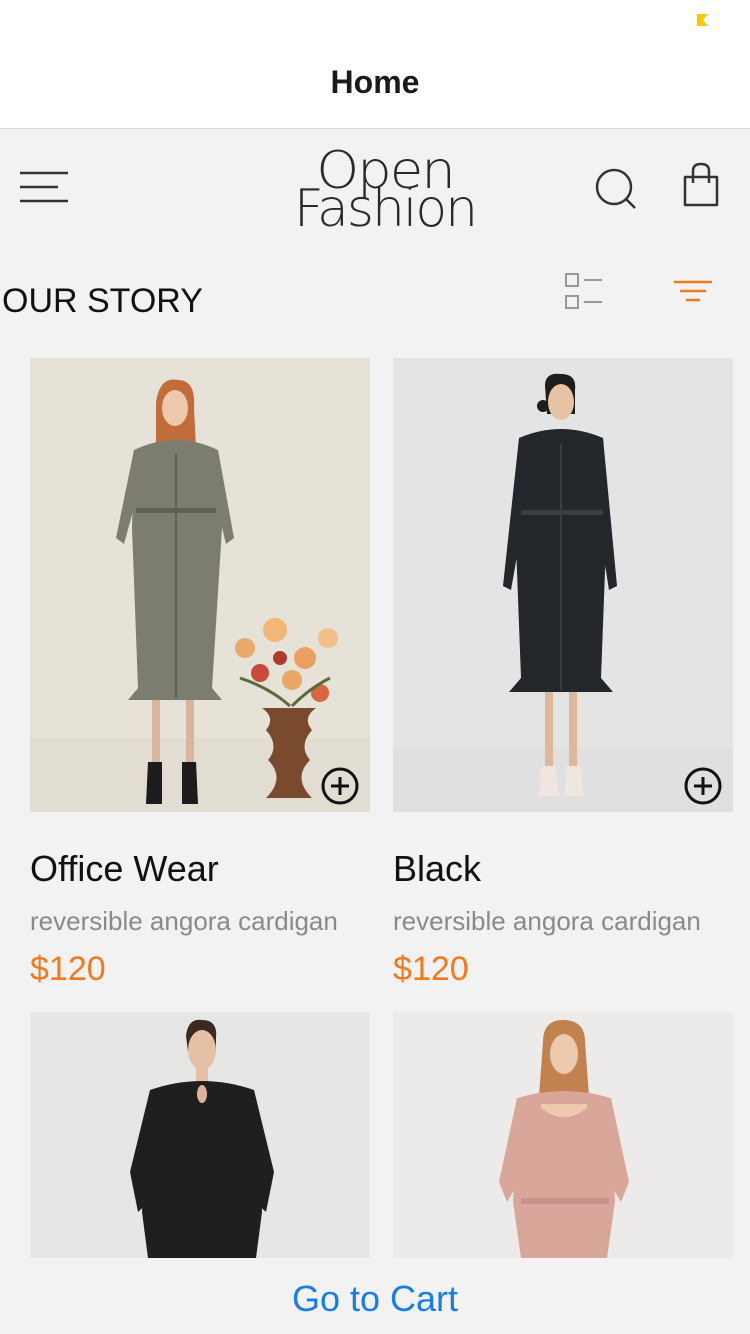 This screenshot has width=750, height=1334. I want to click on section-header: OUR STORY, so click(375, 300).